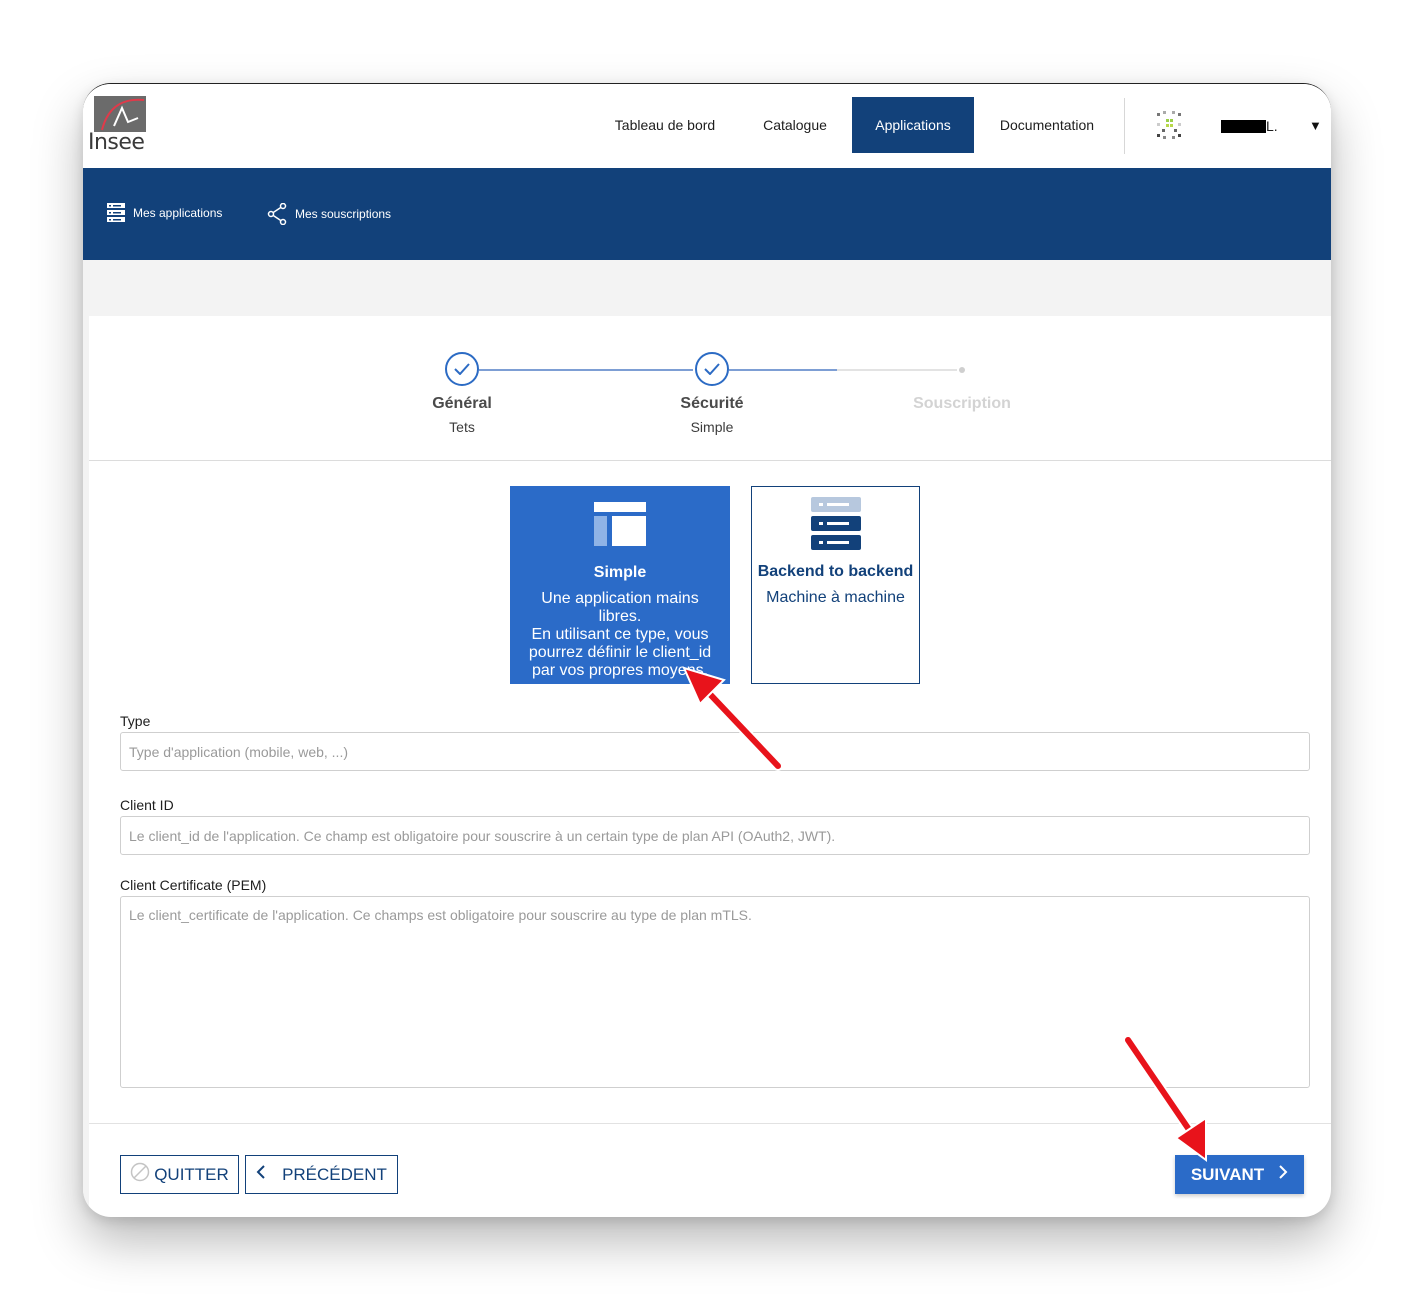 The width and height of the screenshot is (1414, 1300). What do you see at coordinates (1243, 126) in the screenshot?
I see `username-redacted` at bounding box center [1243, 126].